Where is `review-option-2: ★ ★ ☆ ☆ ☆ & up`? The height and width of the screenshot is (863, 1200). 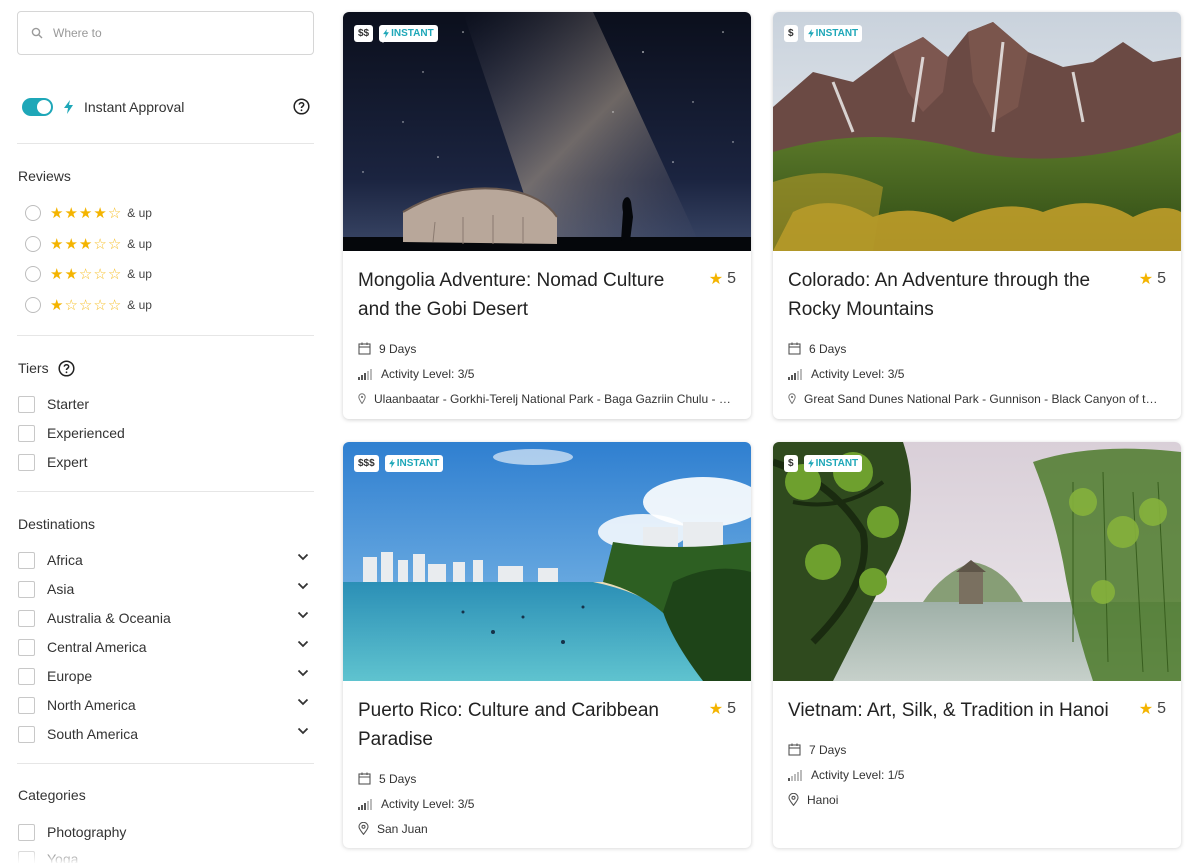 review-option-2: ★ ★ ☆ ☆ ☆ & up is located at coordinates (88, 274).